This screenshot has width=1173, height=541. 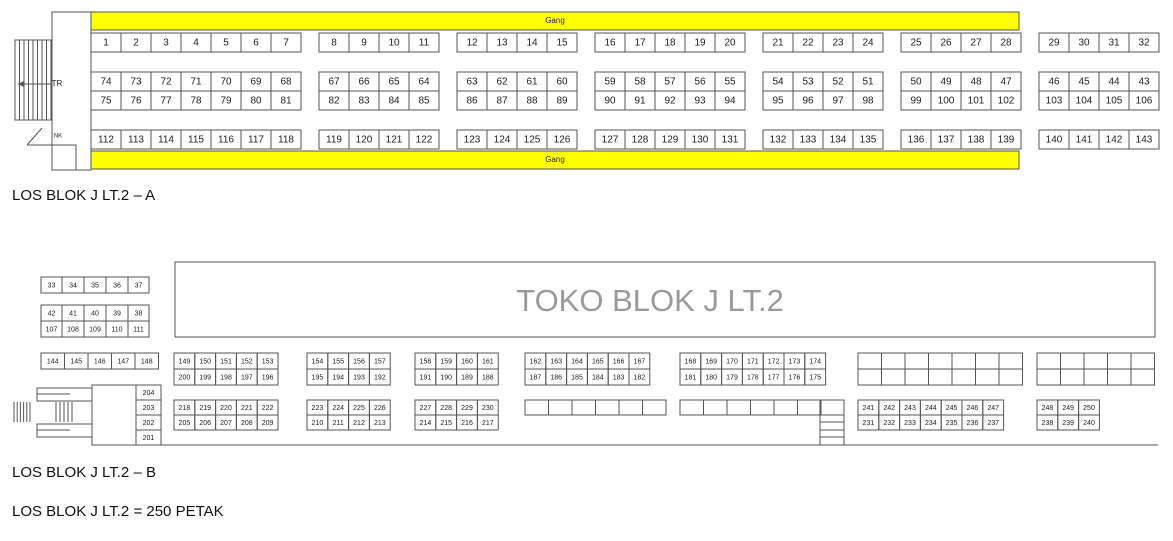 I want to click on stall-number: 107, so click(x=52, y=329).